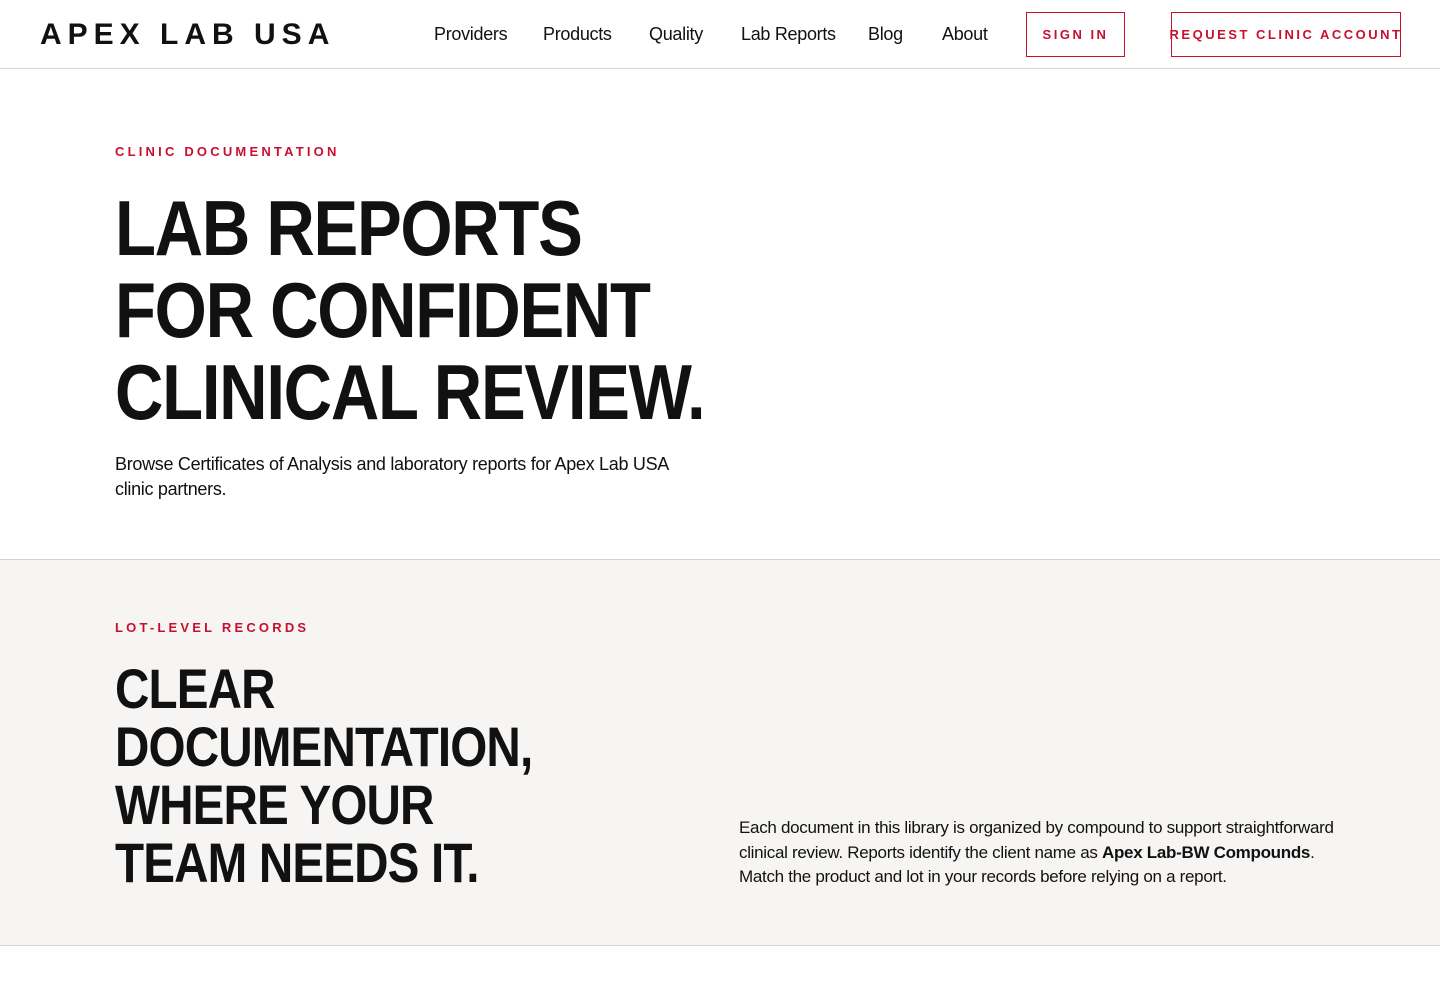 This screenshot has width=1440, height=1000. What do you see at coordinates (227, 151) in the screenshot?
I see `hero-eyebrow: CLINIC DOCUMENTATION` at bounding box center [227, 151].